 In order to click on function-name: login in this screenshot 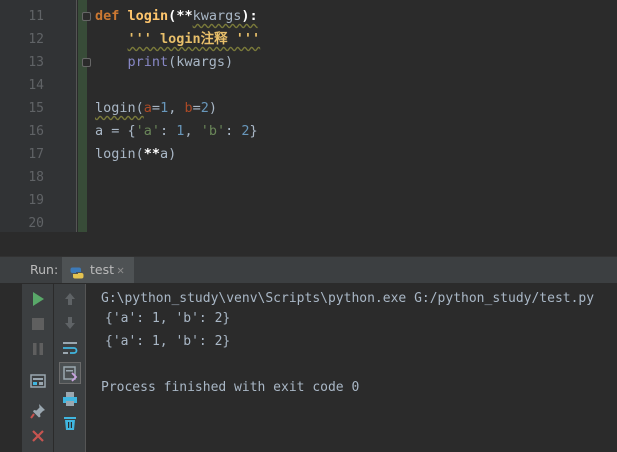, I will do `click(148, 16)`.